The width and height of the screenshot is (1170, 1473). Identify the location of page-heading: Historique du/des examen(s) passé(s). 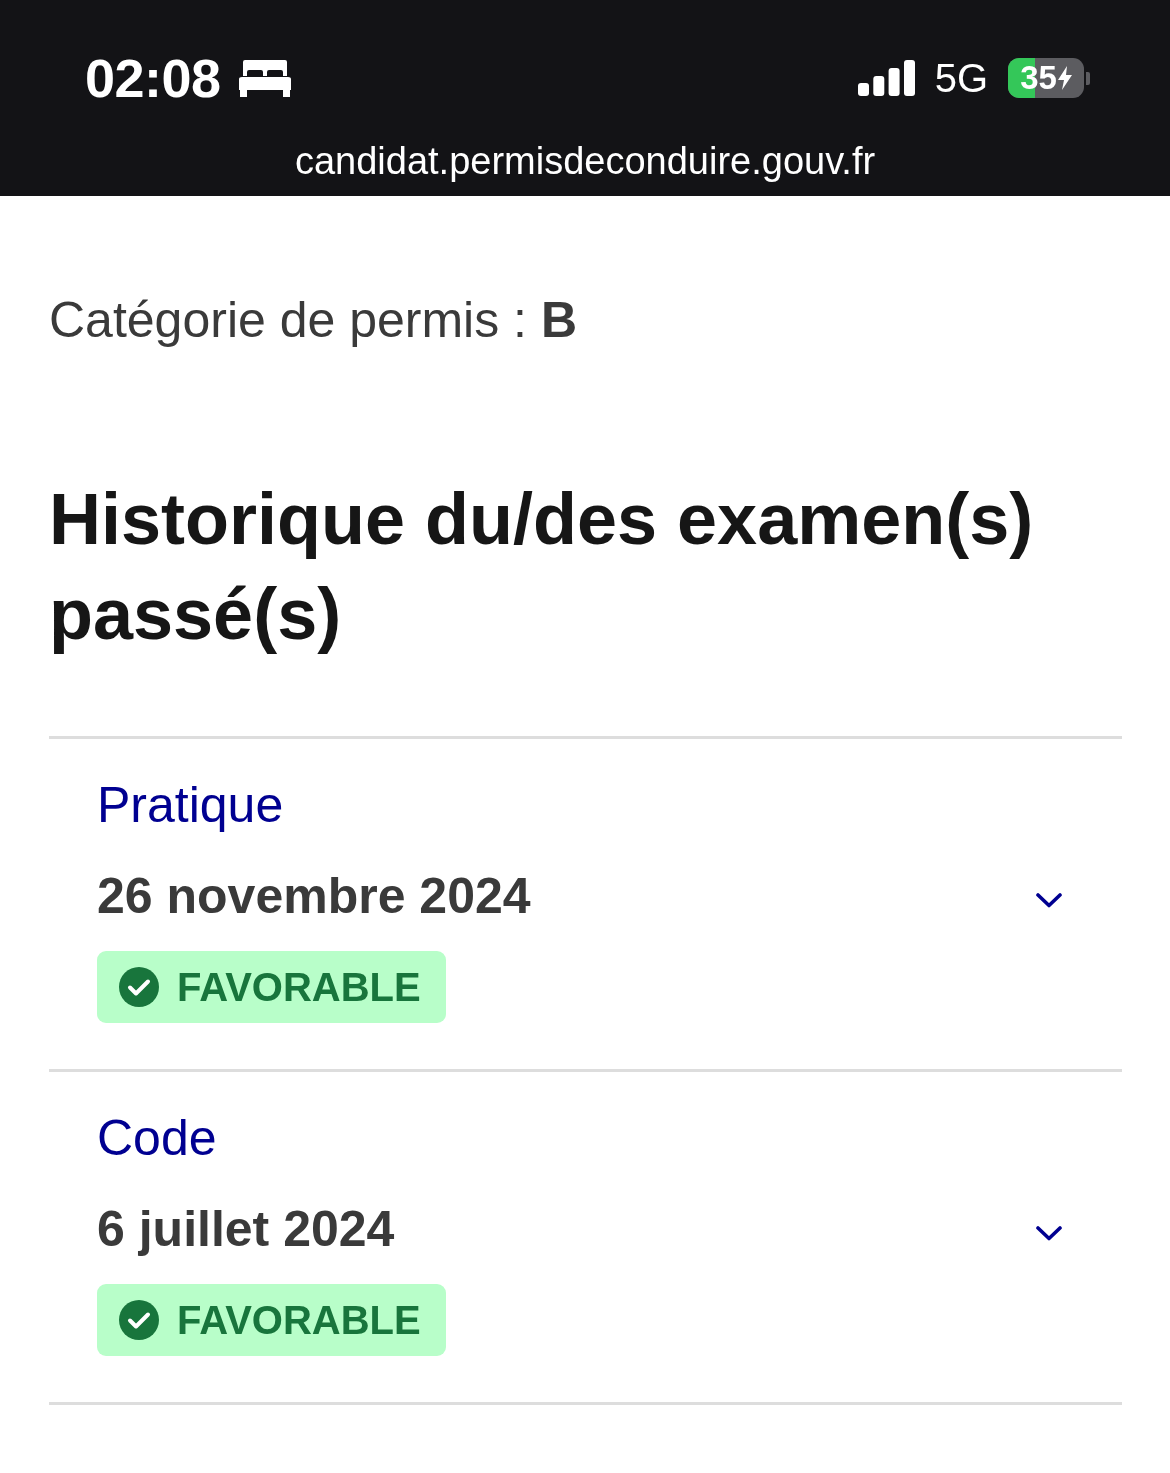
(542, 567).